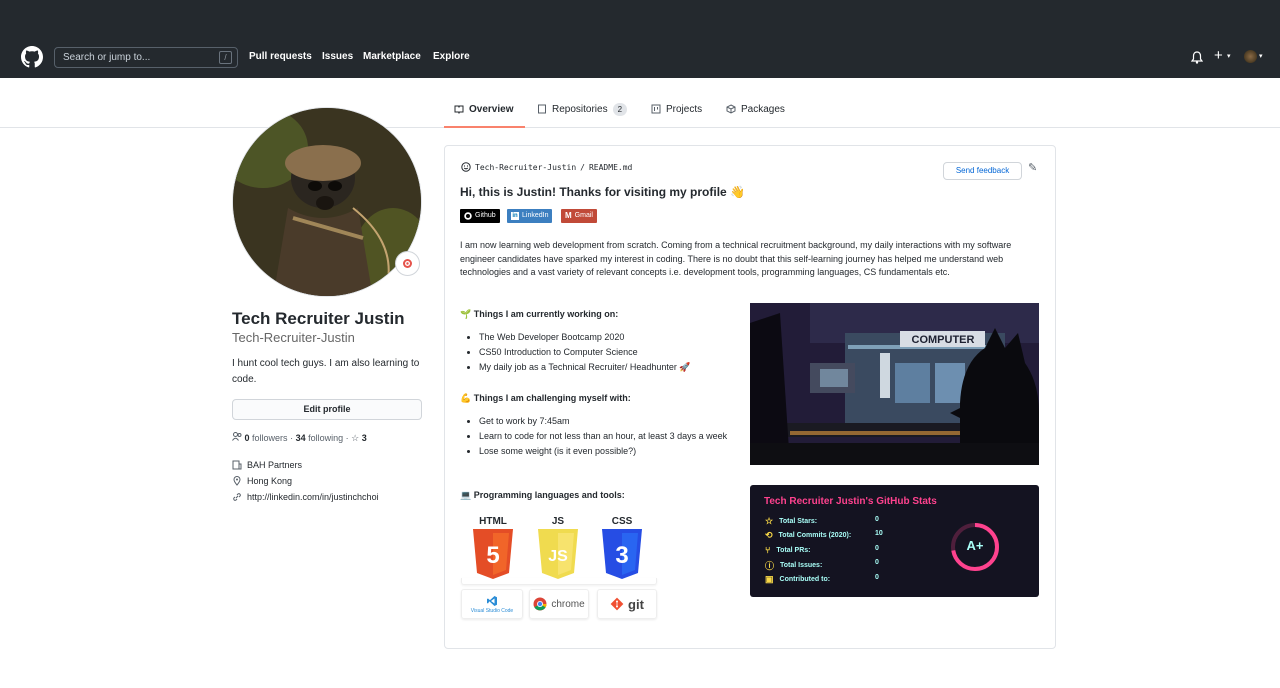 This screenshot has height=688, width=1280. What do you see at coordinates (237, 497) in the screenshot?
I see `link-icon` at bounding box center [237, 497].